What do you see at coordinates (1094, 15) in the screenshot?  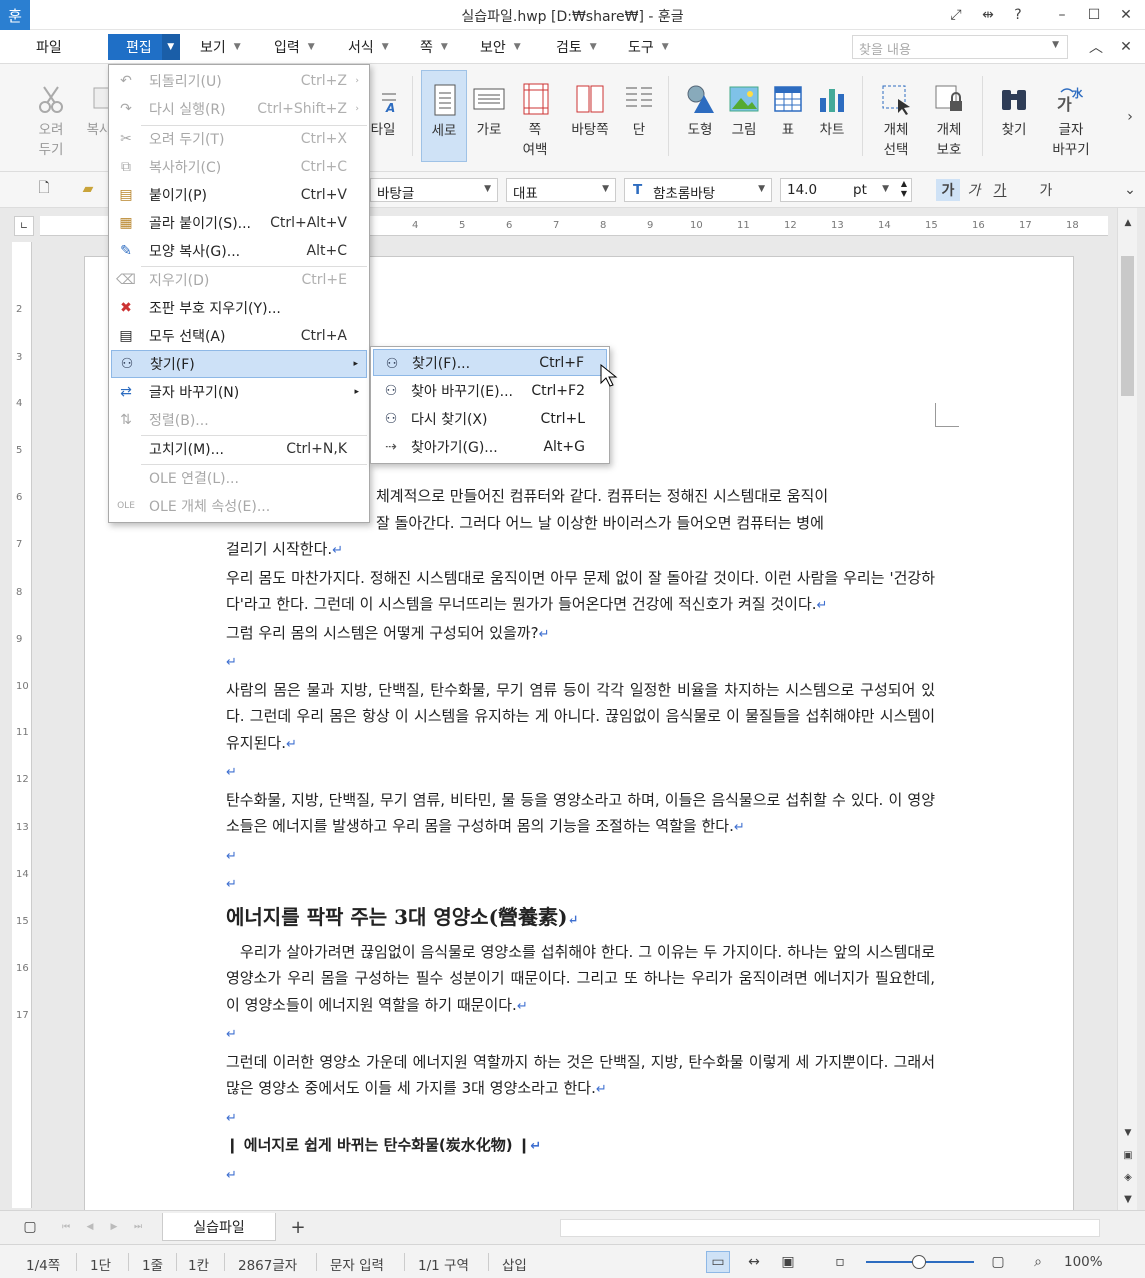 I see `maximize-icon: ☐` at bounding box center [1094, 15].